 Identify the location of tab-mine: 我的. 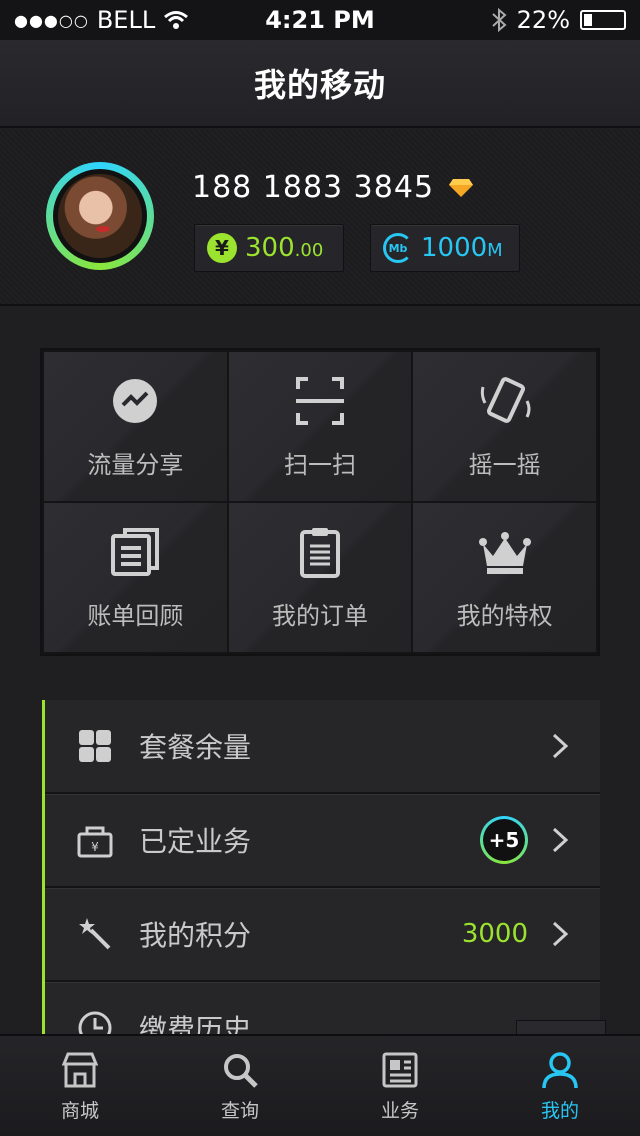
(560, 1086).